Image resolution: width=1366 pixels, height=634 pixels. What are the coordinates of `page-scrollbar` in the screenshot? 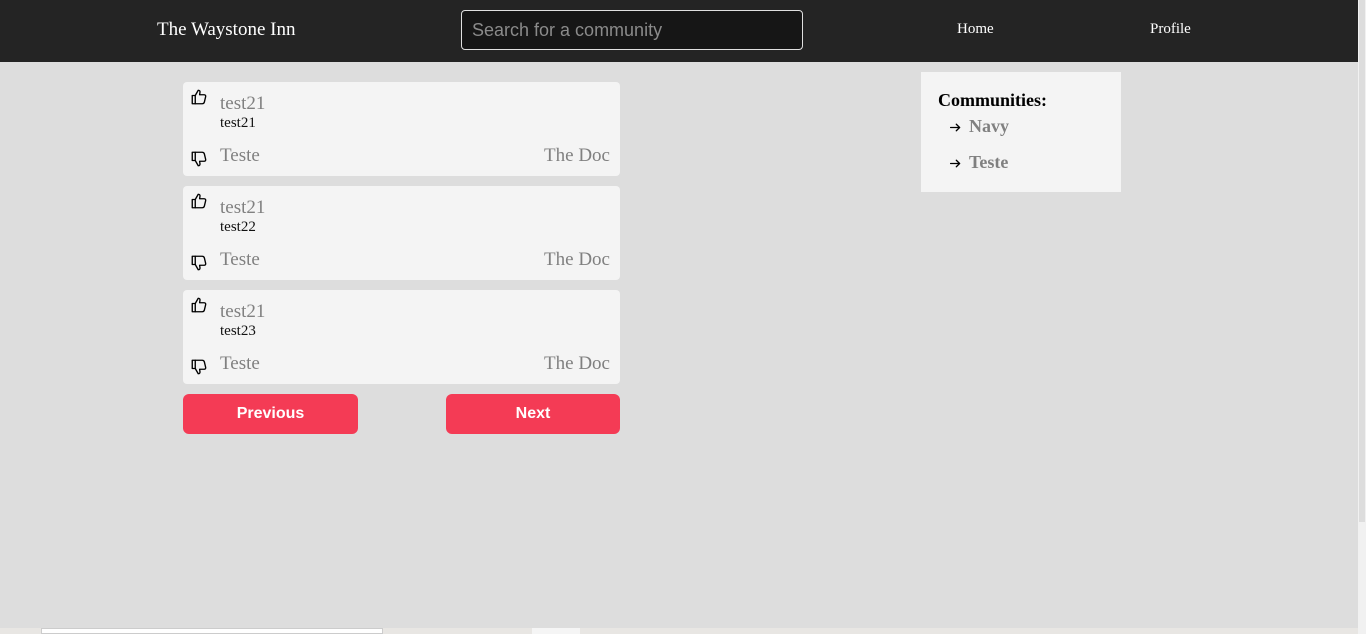 It's located at (1362, 317).